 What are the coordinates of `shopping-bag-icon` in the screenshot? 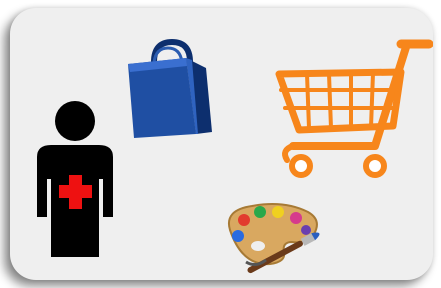 It's located at (170, 88).